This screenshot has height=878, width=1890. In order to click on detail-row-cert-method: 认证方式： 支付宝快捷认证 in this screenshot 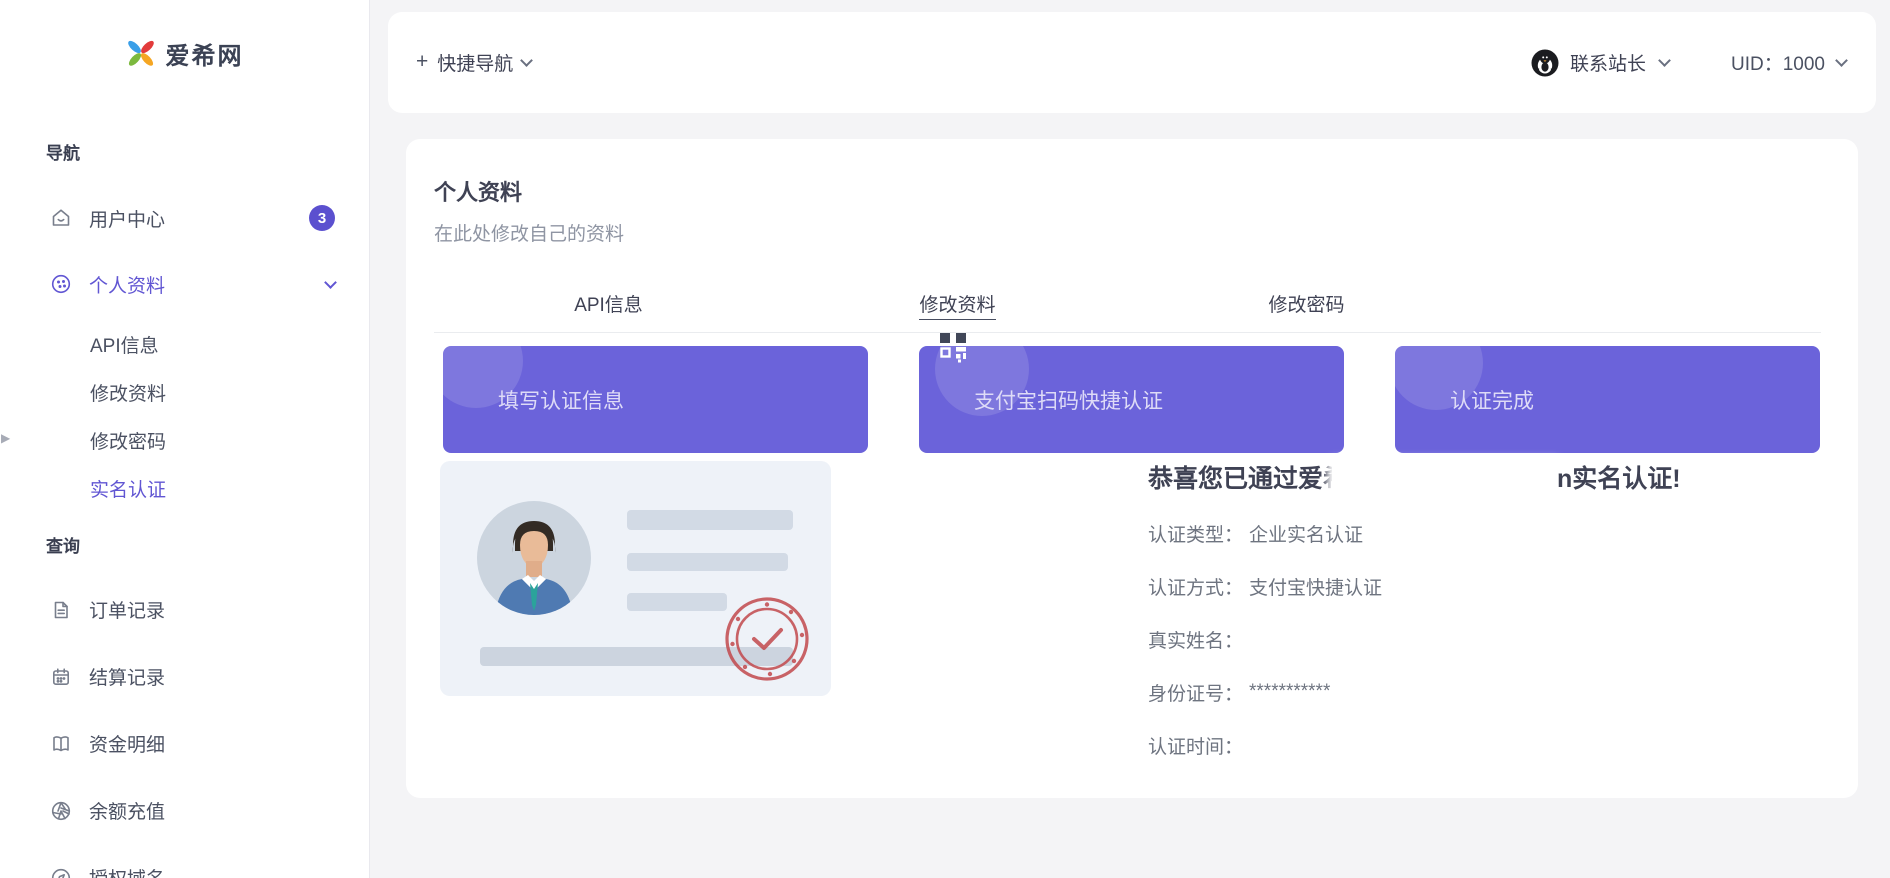, I will do `click(1488, 586)`.